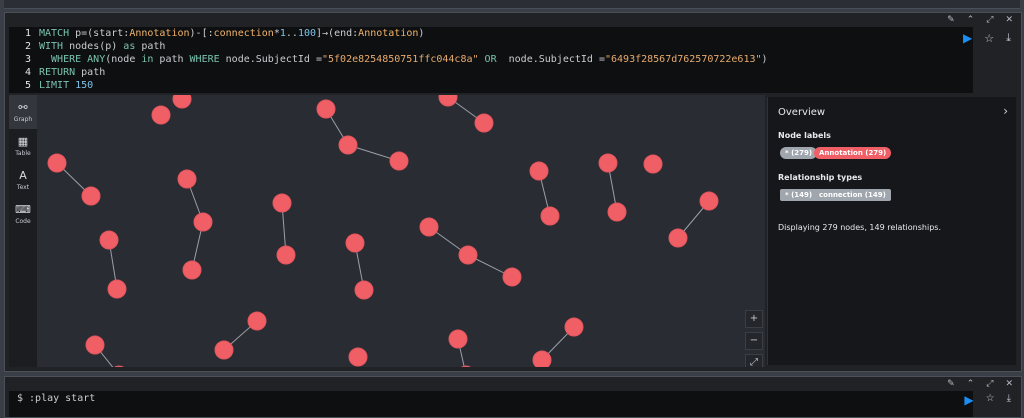 This screenshot has width=1024, height=418. What do you see at coordinates (754, 341) in the screenshot?
I see `zoom-out-button: −` at bounding box center [754, 341].